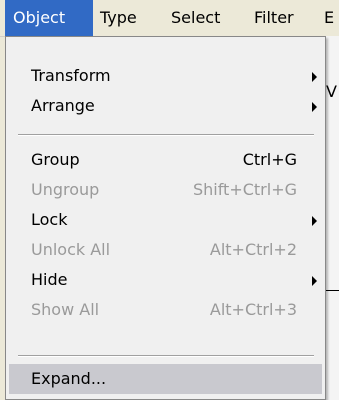  What do you see at coordinates (165, 76) in the screenshot?
I see `menu-item-transform: Transform` at bounding box center [165, 76].